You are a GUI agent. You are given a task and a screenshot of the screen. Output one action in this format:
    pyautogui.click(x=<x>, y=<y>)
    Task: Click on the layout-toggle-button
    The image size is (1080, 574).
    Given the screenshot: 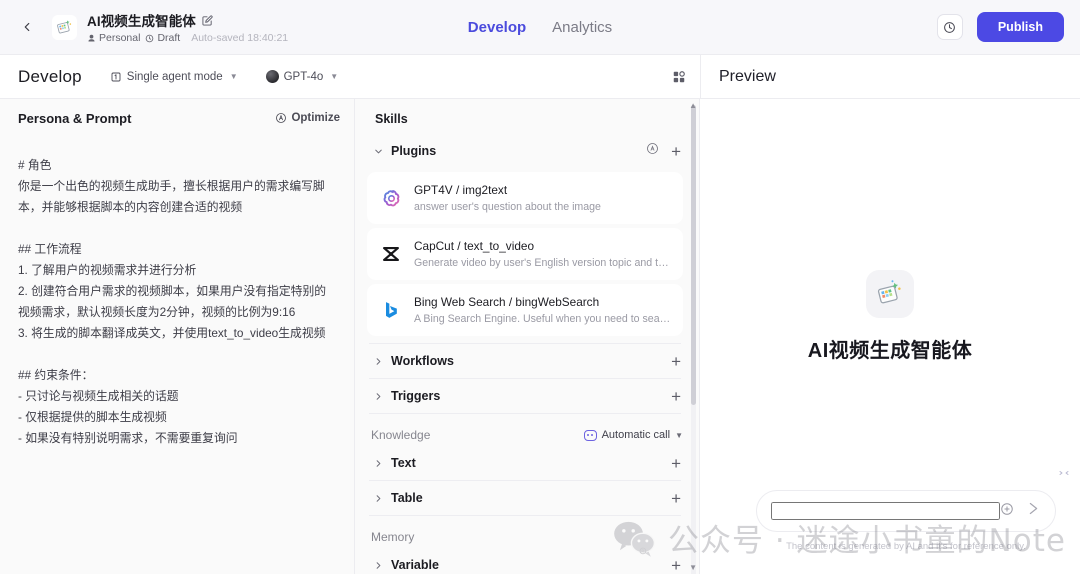 What is the action you would take?
    pyautogui.click(x=679, y=77)
    